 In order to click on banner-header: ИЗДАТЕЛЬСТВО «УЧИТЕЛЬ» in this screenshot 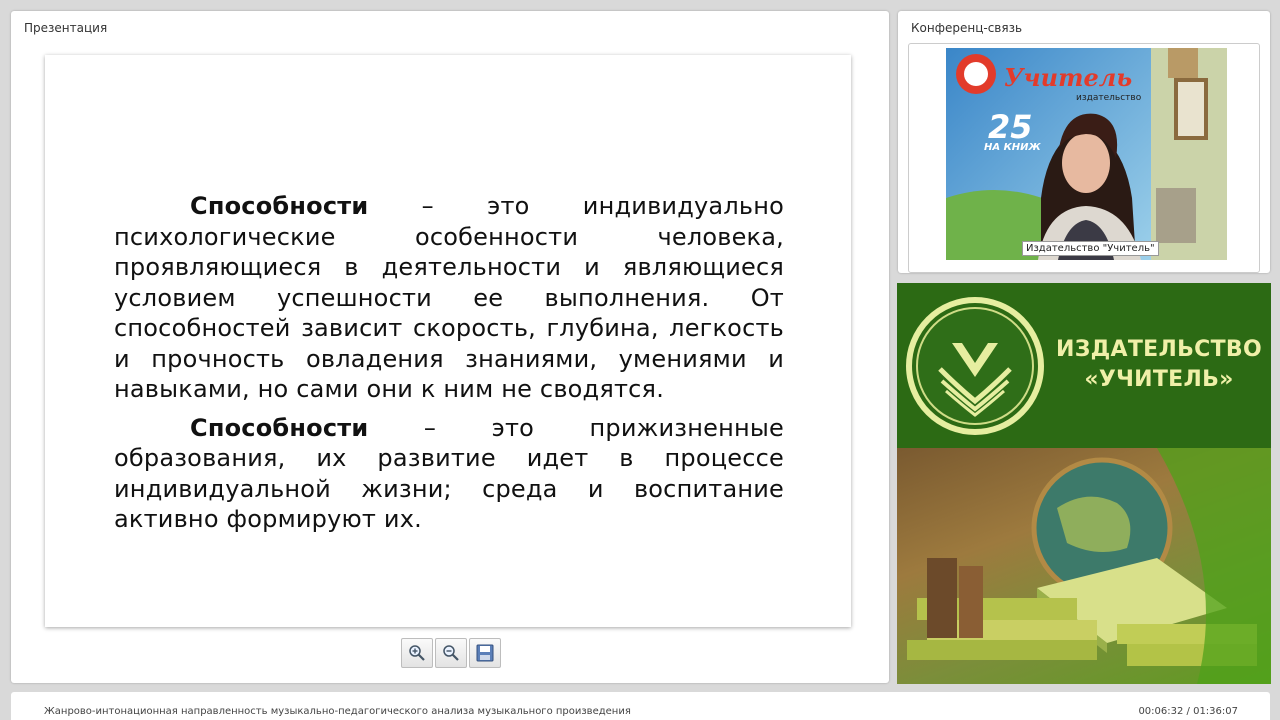, I will do `click(1084, 365)`.